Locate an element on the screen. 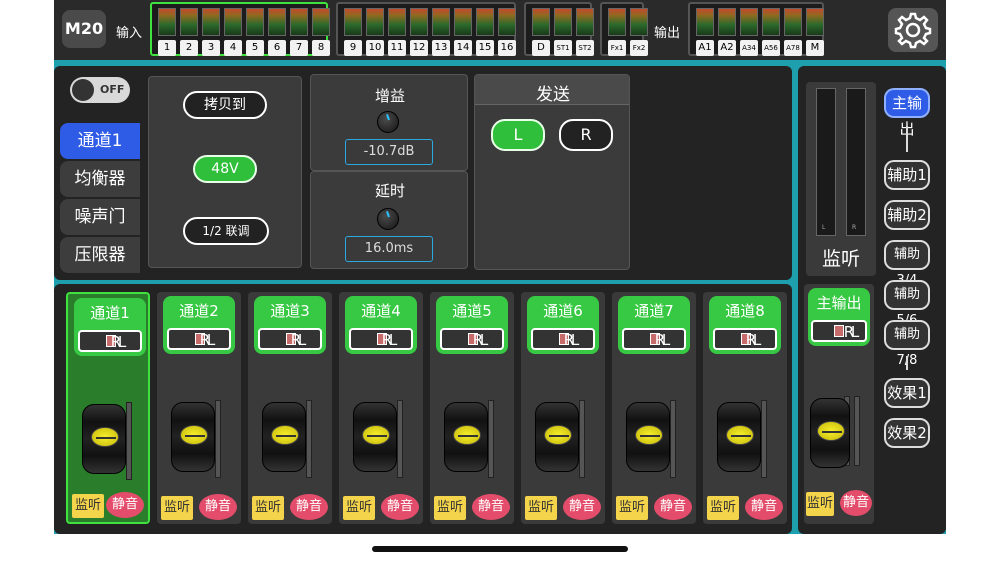 This screenshot has width=1000, height=563. channel-strip: 通道5 L R 监听 静音 is located at coordinates (472, 408).